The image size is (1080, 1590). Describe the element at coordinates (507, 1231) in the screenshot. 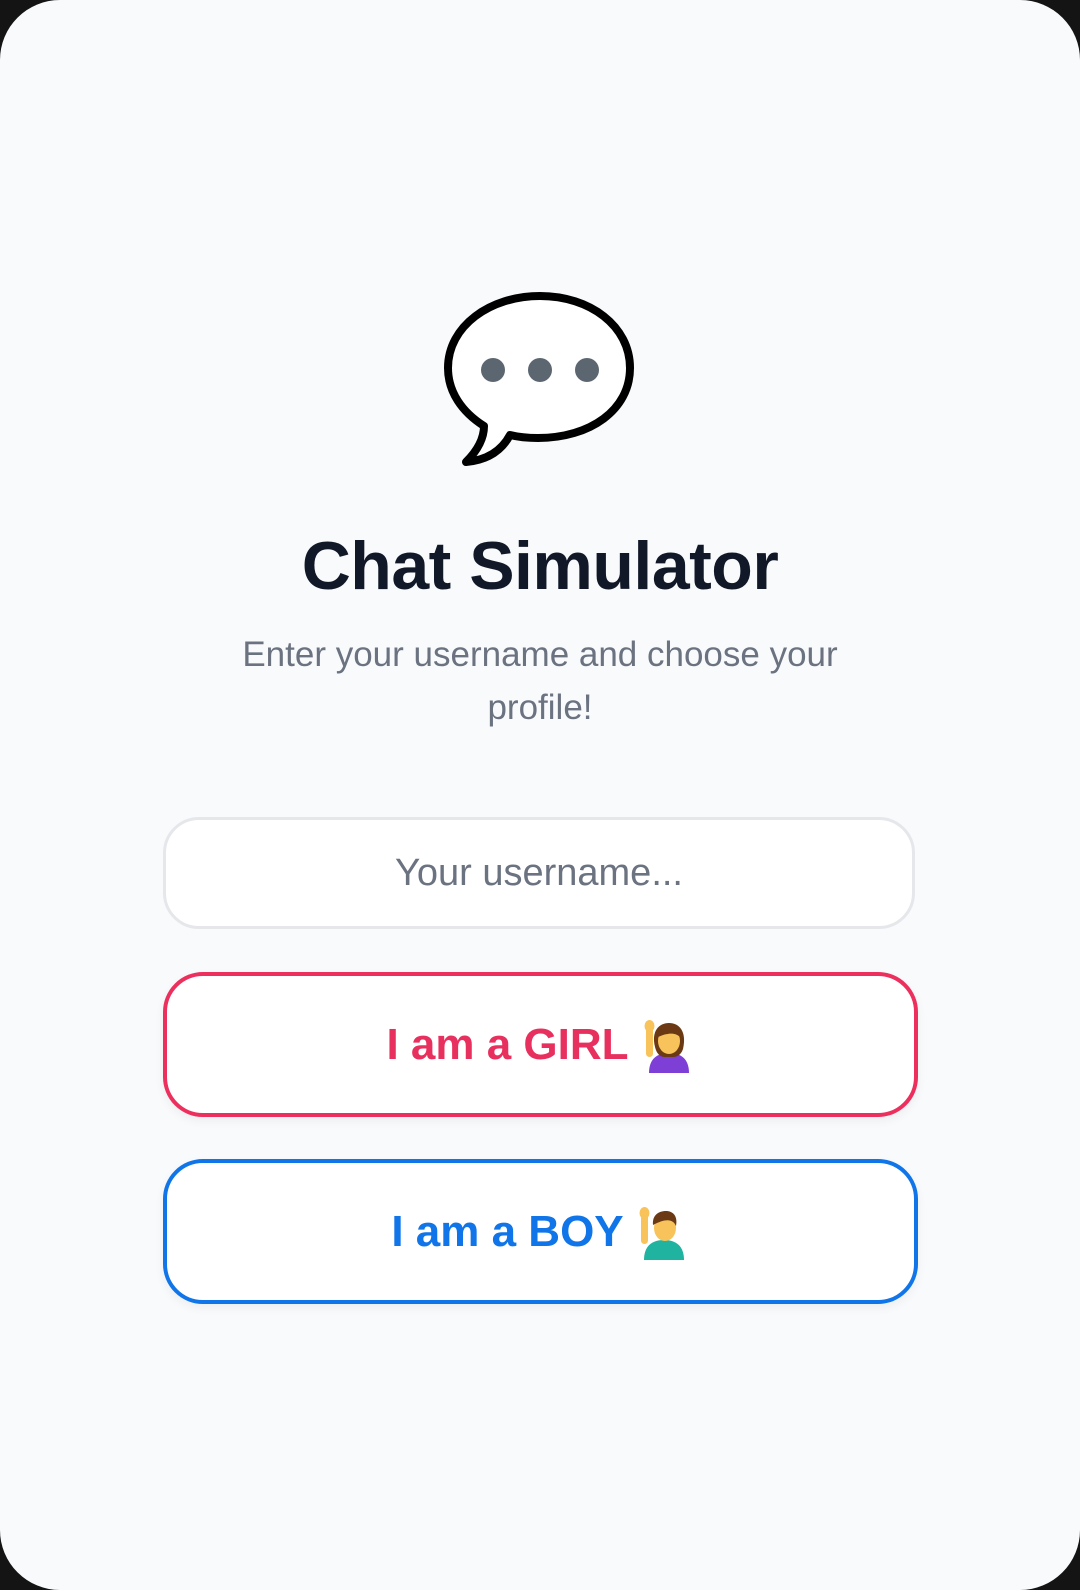

I see `boy-button-label: I am a BOY` at that location.